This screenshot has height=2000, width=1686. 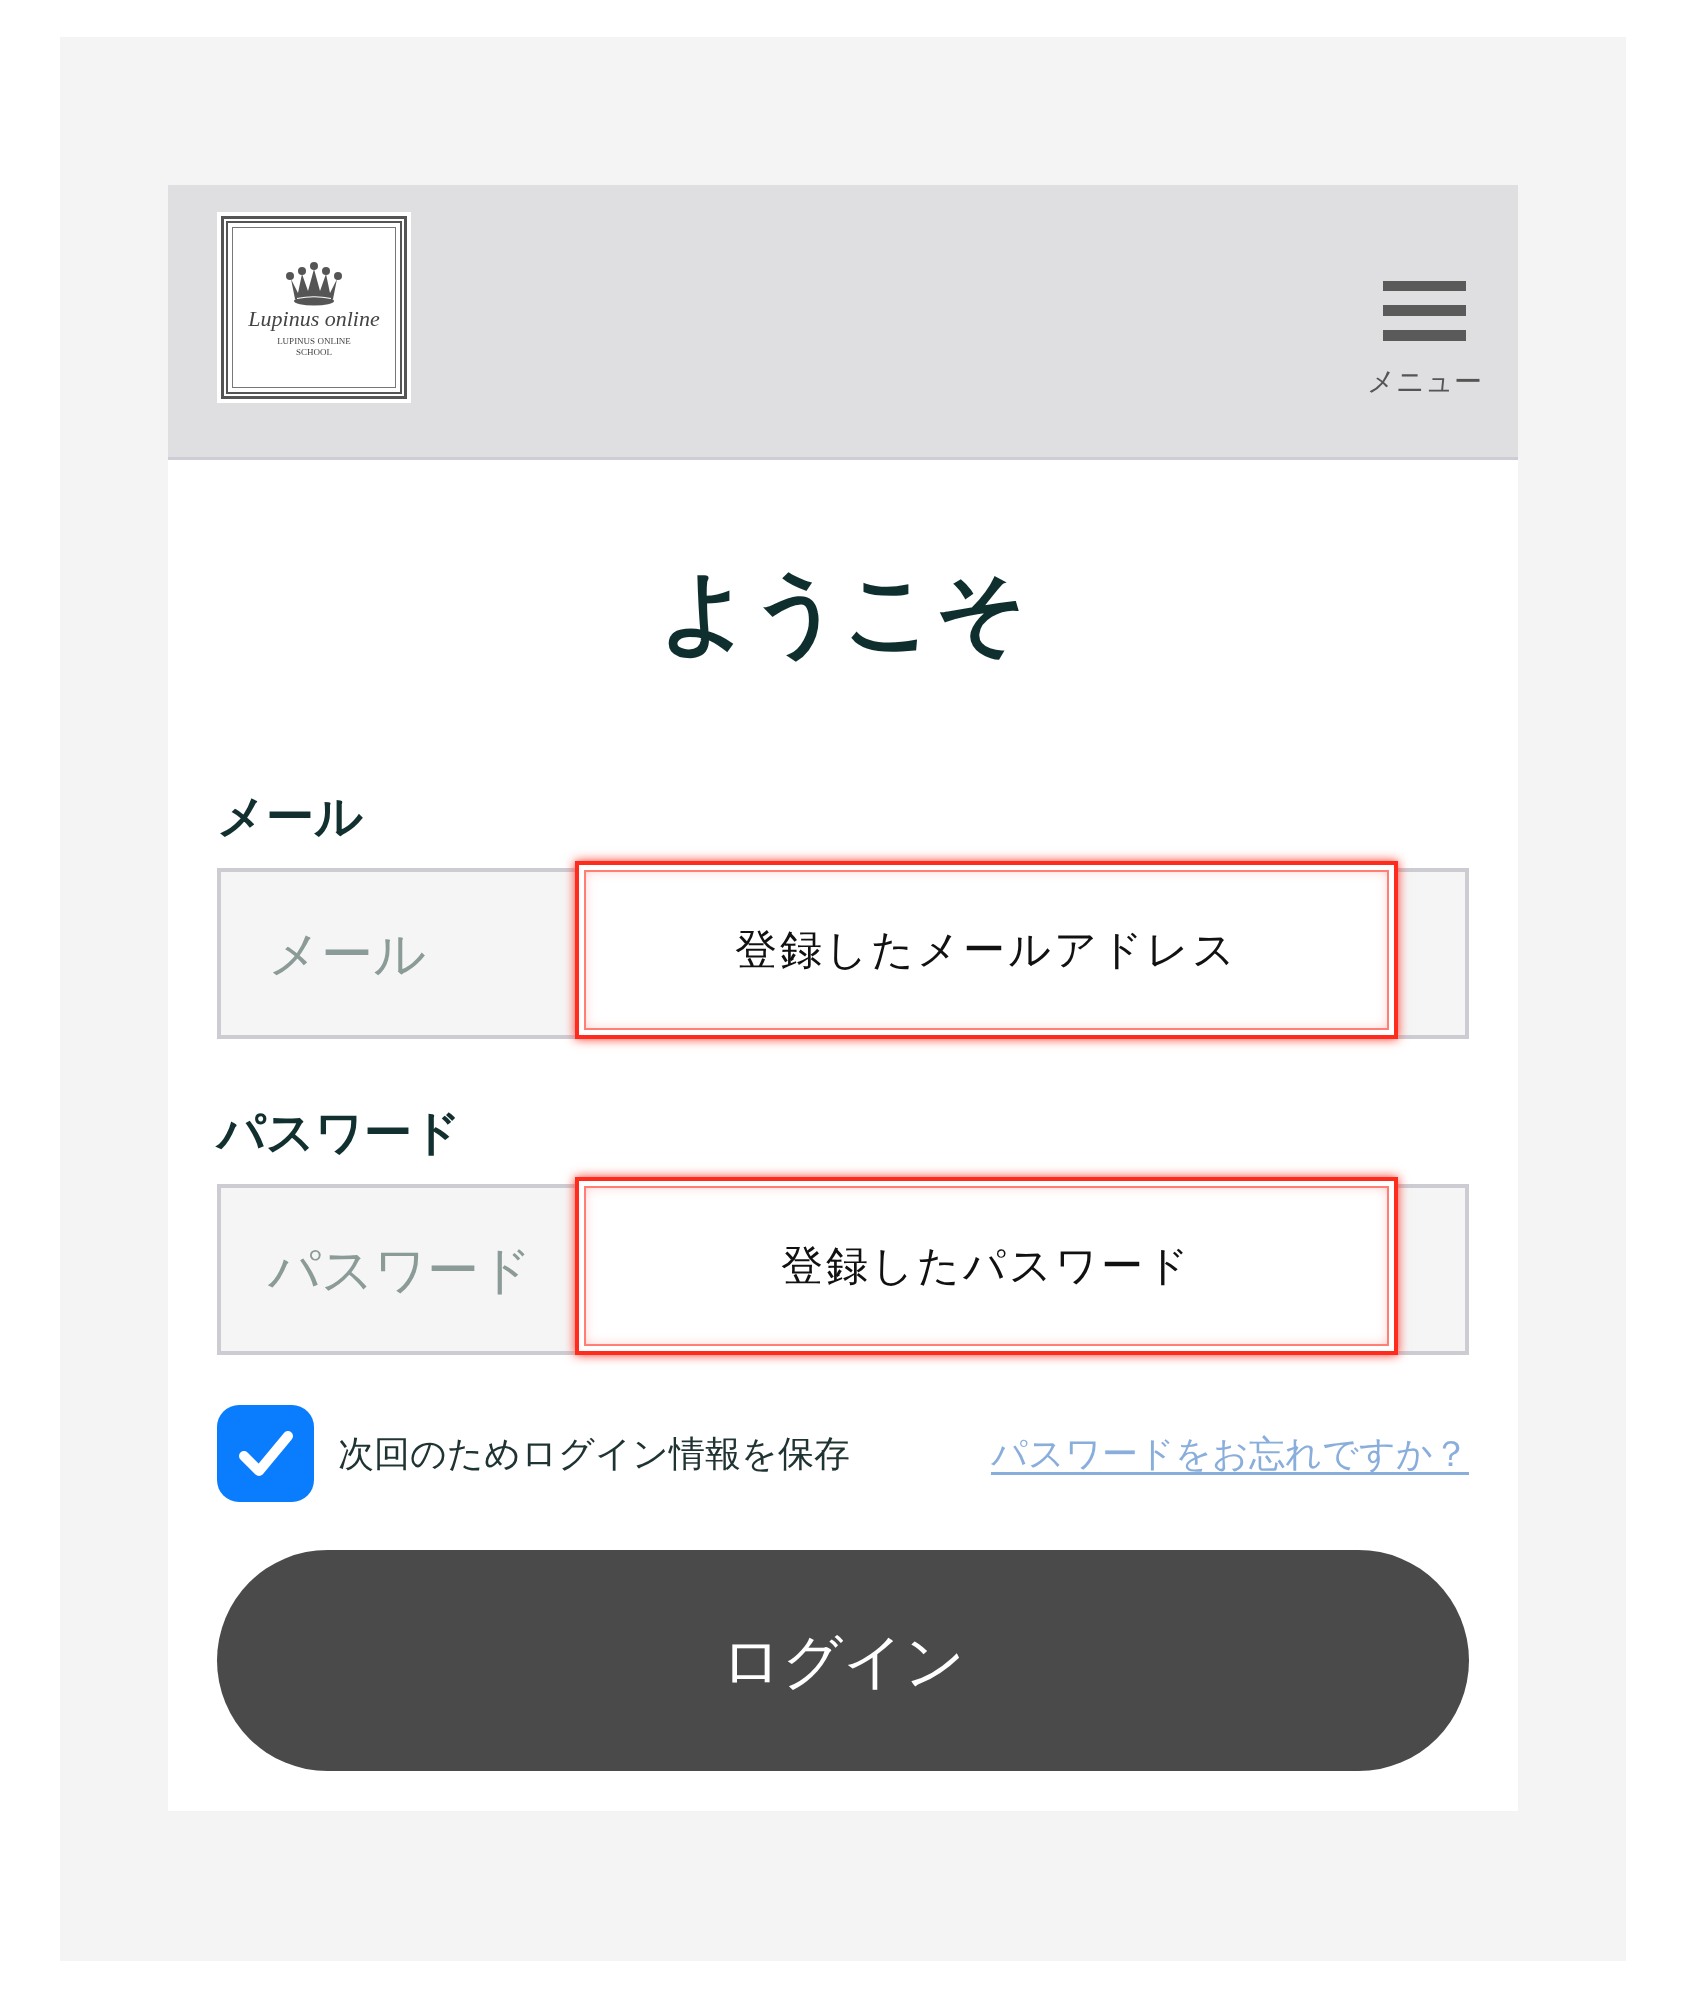 I want to click on logo: Lupinus online LUPINUS ONLINE SCHOOL, so click(x=314, y=307).